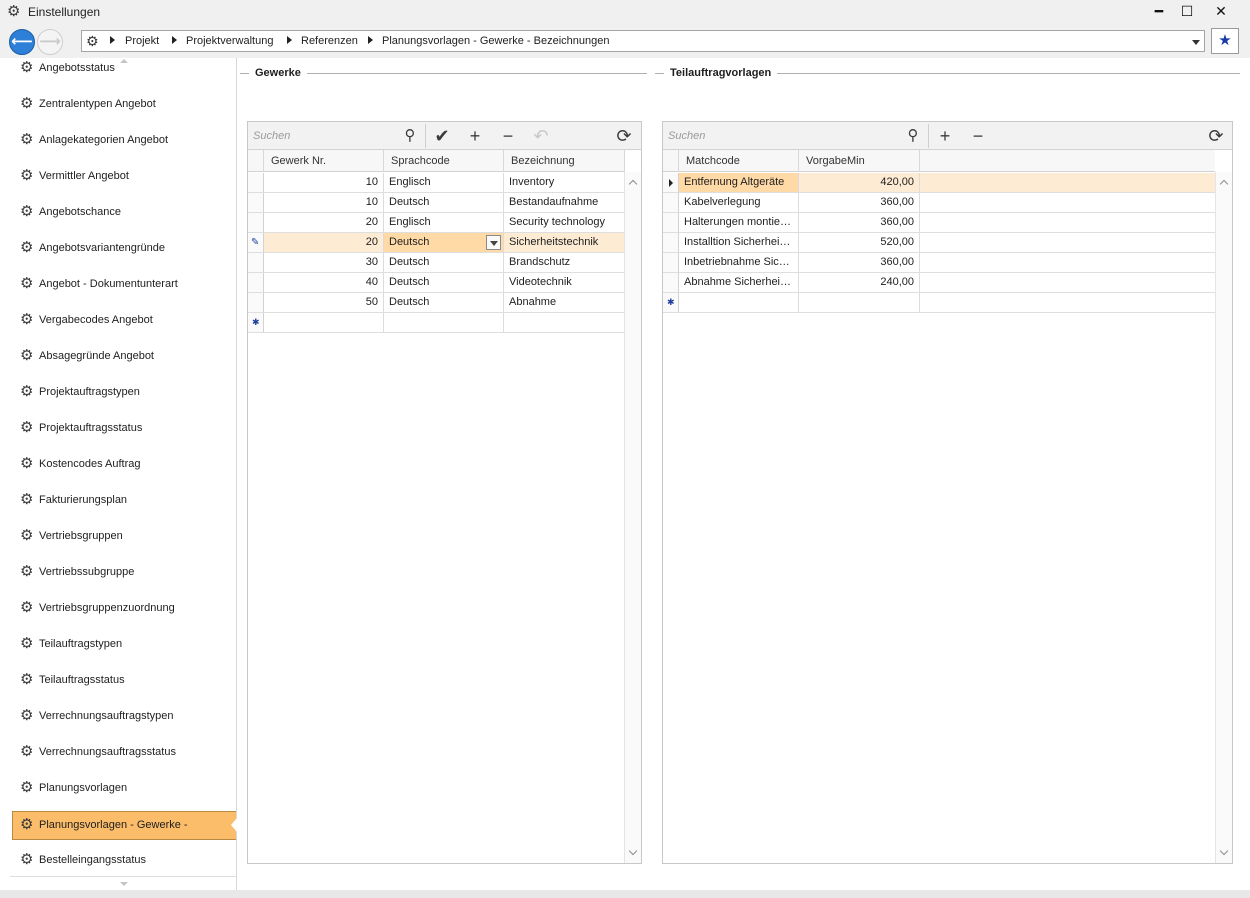  Describe the element at coordinates (1216, 136) in the screenshot. I see `refresh-icon: ⟳` at that location.